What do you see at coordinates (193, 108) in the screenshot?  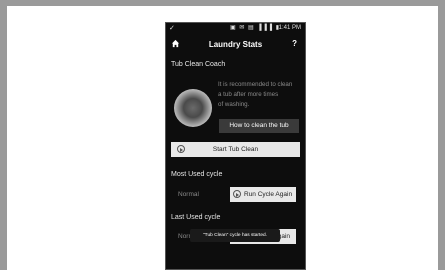 I see `washer-drum-image` at bounding box center [193, 108].